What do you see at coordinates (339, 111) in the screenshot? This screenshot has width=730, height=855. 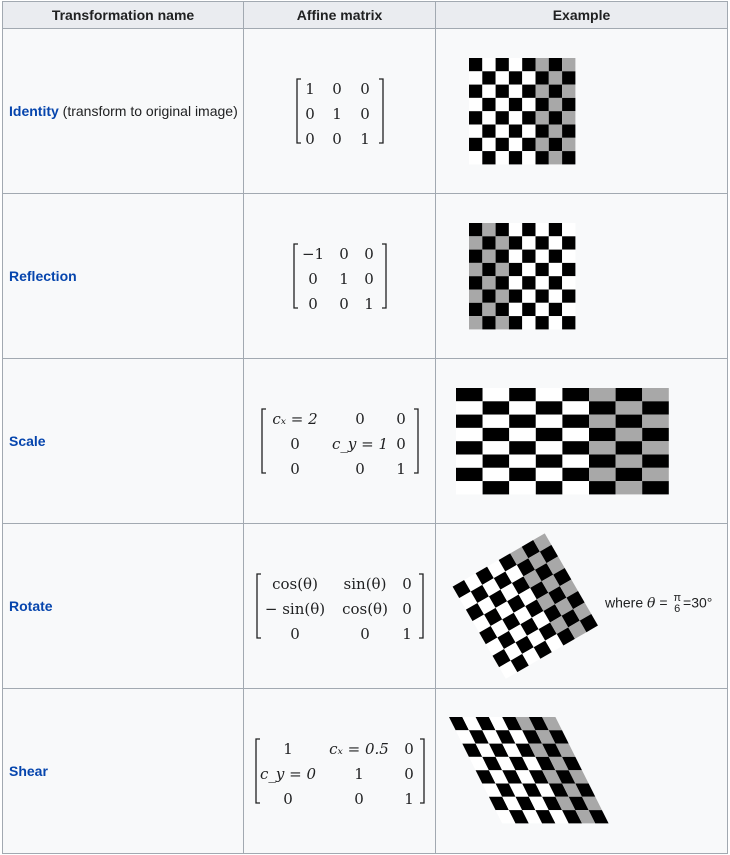 I see `matrix-cell: 1 0 0 0 1 0 0 0 1` at bounding box center [339, 111].